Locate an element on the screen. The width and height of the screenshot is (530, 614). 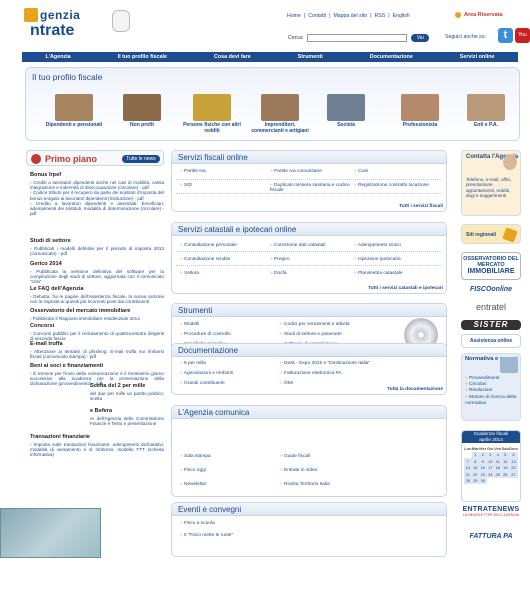
service-link: Civis is located at coordinates (394, 171).